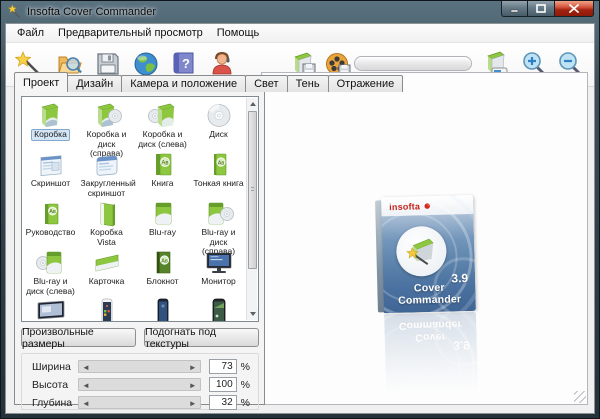 This screenshot has width=600, height=419. I want to click on width-value-input, so click(222, 366).